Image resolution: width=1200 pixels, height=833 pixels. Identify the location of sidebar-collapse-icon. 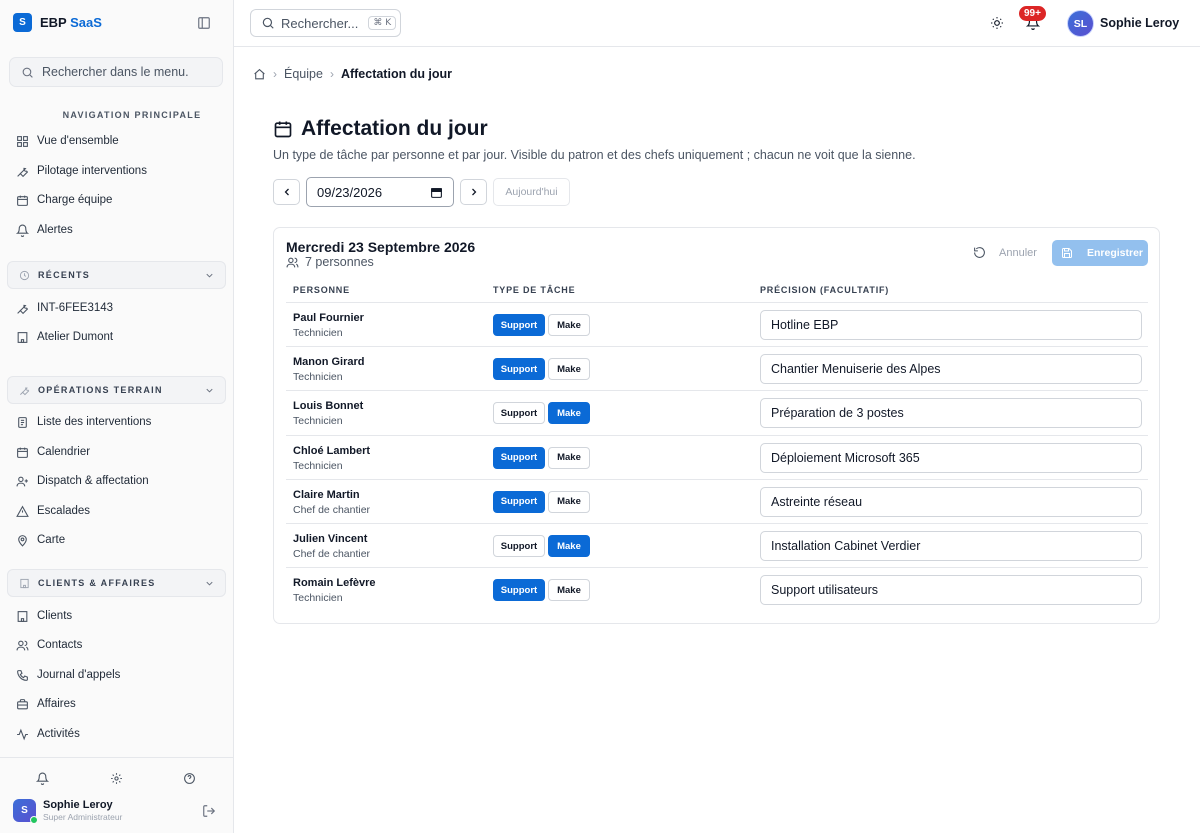
(204, 23).